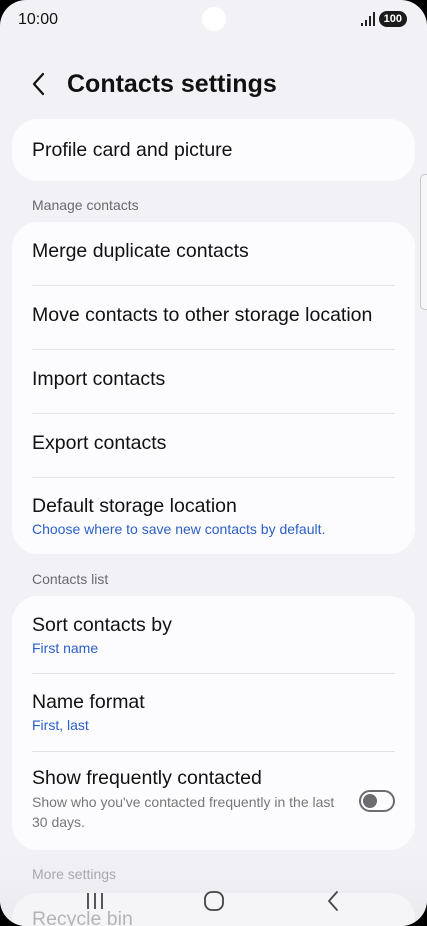 This screenshot has height=926, width=427. I want to click on chevron-left-icon, so click(38, 84).